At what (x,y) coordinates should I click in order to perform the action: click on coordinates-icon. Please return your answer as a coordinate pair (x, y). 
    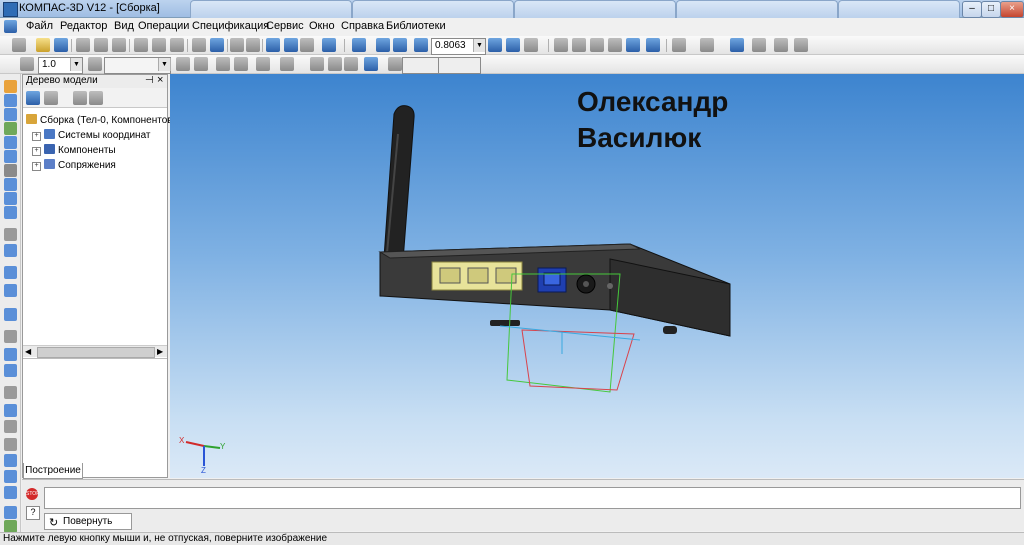
    Looking at the image, I should click on (395, 64).